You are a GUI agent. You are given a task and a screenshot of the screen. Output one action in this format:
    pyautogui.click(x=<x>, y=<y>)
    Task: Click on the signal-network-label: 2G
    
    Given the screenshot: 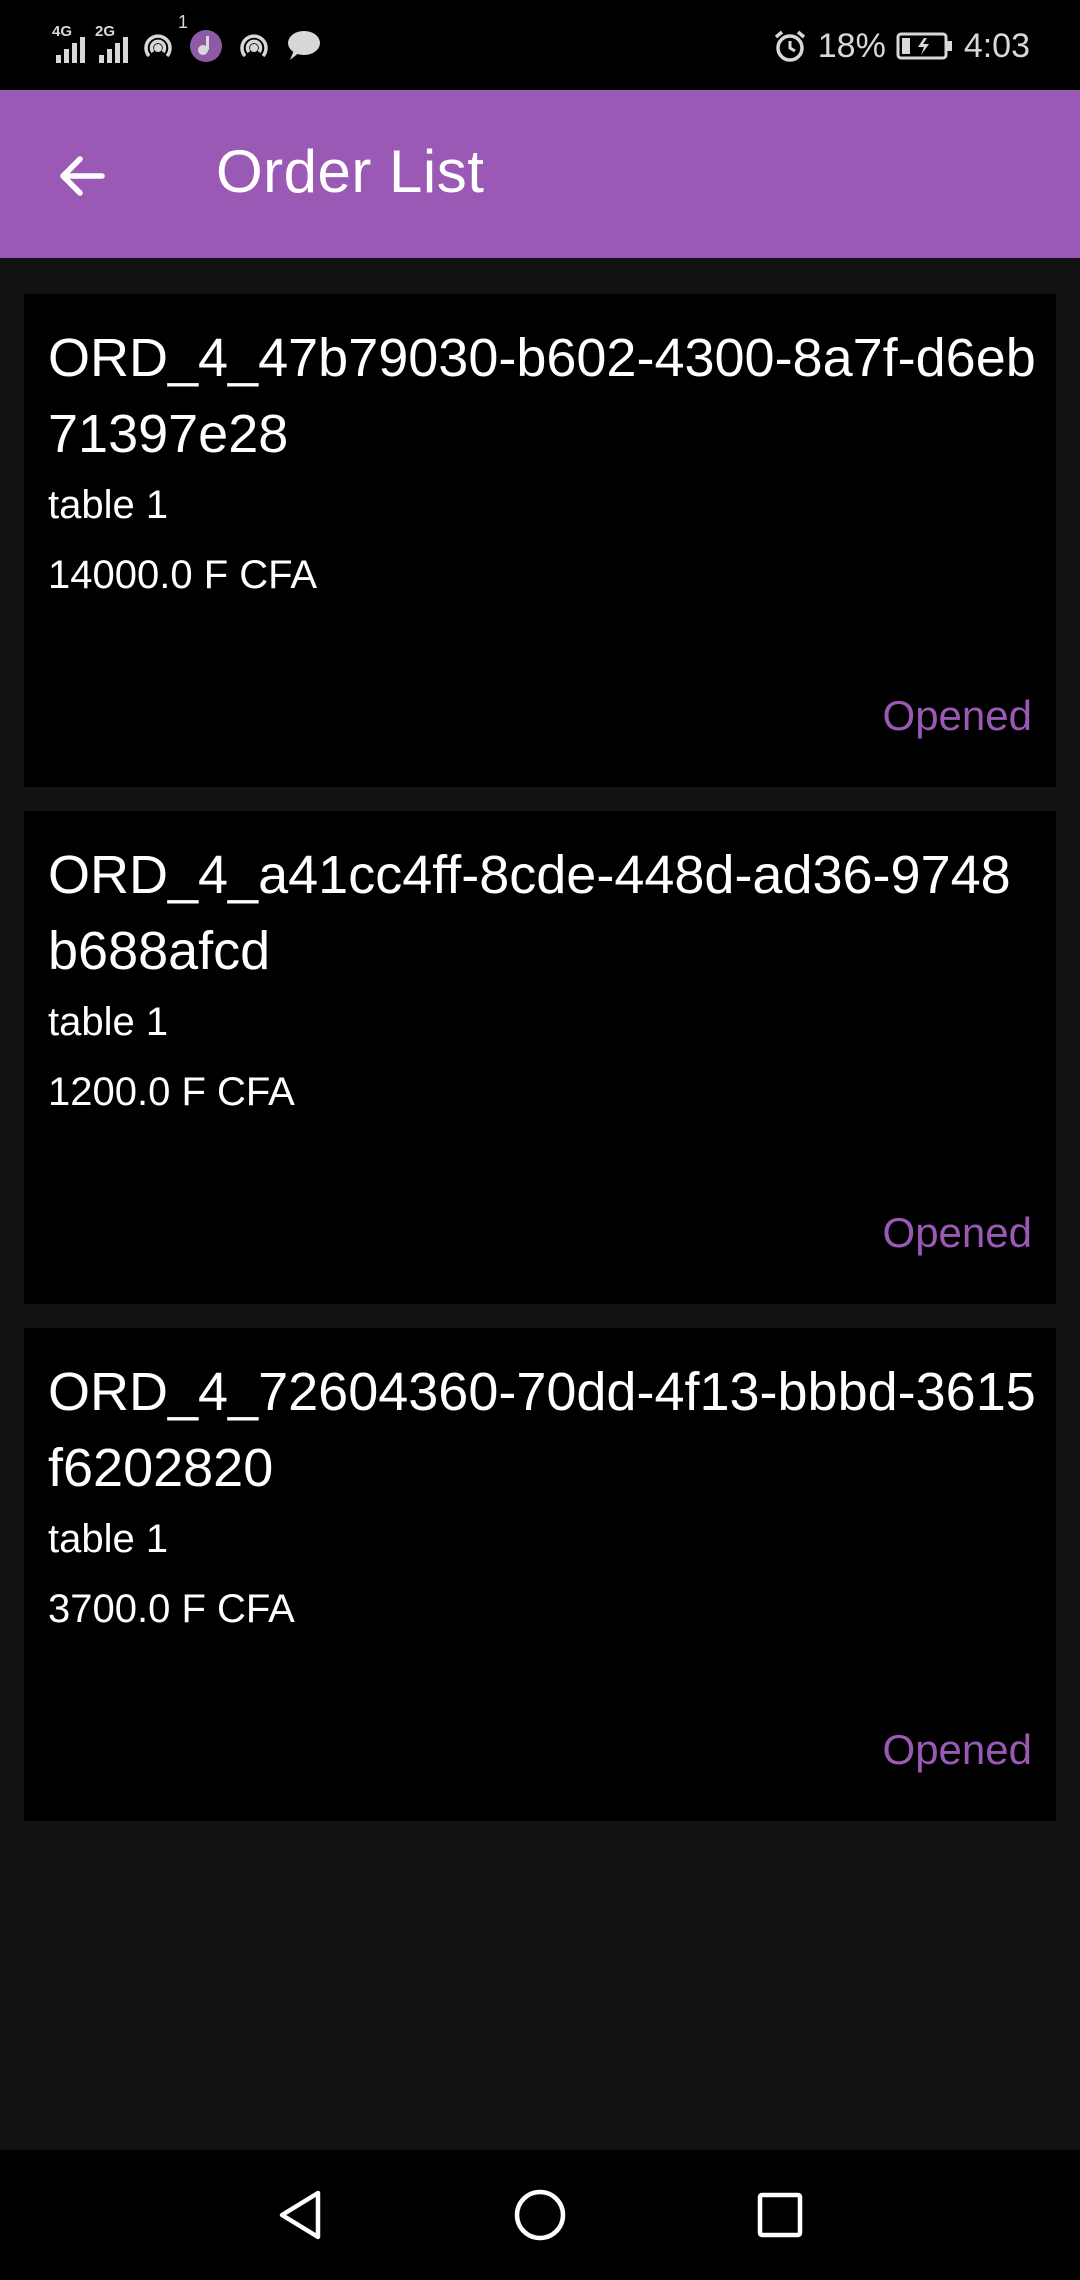 What is the action you would take?
    pyautogui.click(x=105, y=31)
    